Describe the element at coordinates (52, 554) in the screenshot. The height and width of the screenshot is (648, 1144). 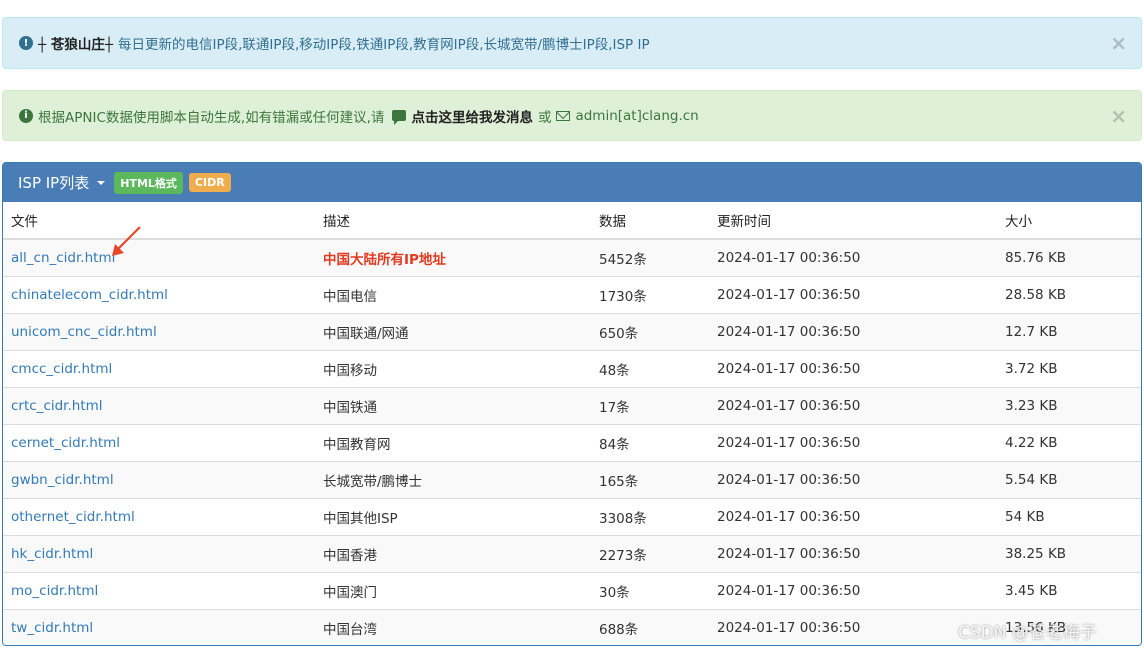
I see `file-link: hk_cidr.html` at that location.